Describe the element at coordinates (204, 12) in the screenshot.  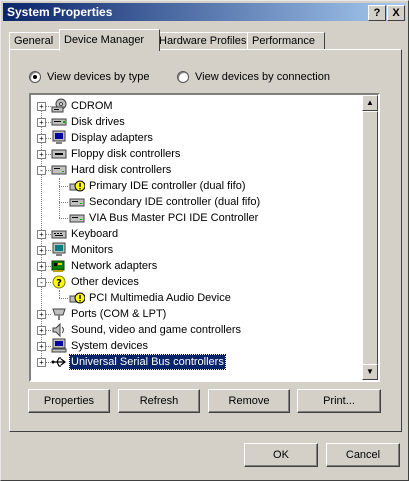
I see `title-bar: System Properties ? X` at that location.